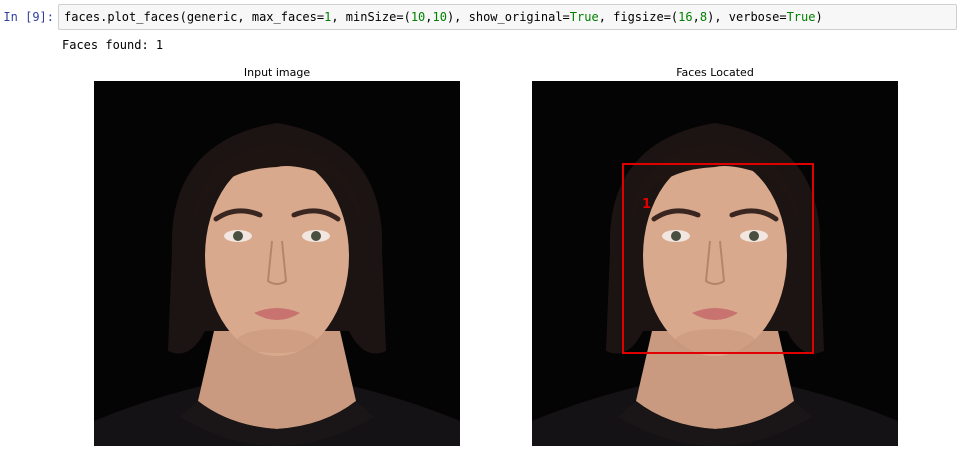  Describe the element at coordinates (715, 72) in the screenshot. I see `faces-located-title: Faces Located` at that location.